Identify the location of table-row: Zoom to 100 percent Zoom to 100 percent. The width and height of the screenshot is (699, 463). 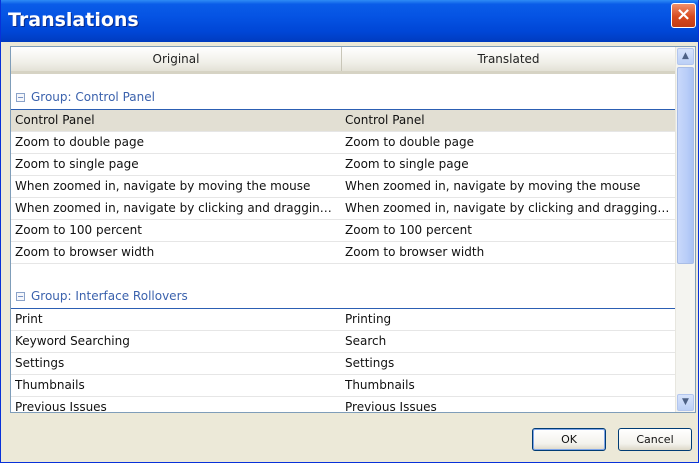
(343, 231).